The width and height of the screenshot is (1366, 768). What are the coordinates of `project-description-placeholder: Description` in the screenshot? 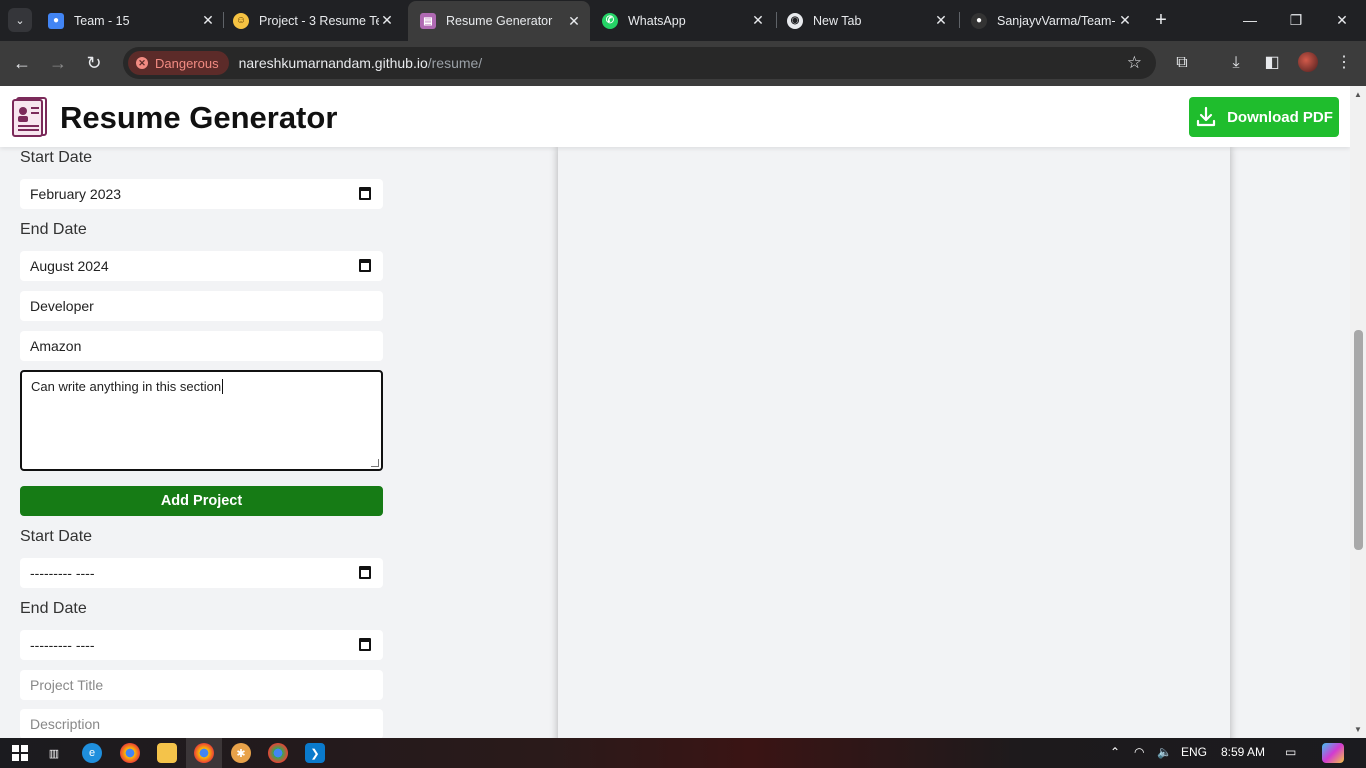 It's located at (65, 724).